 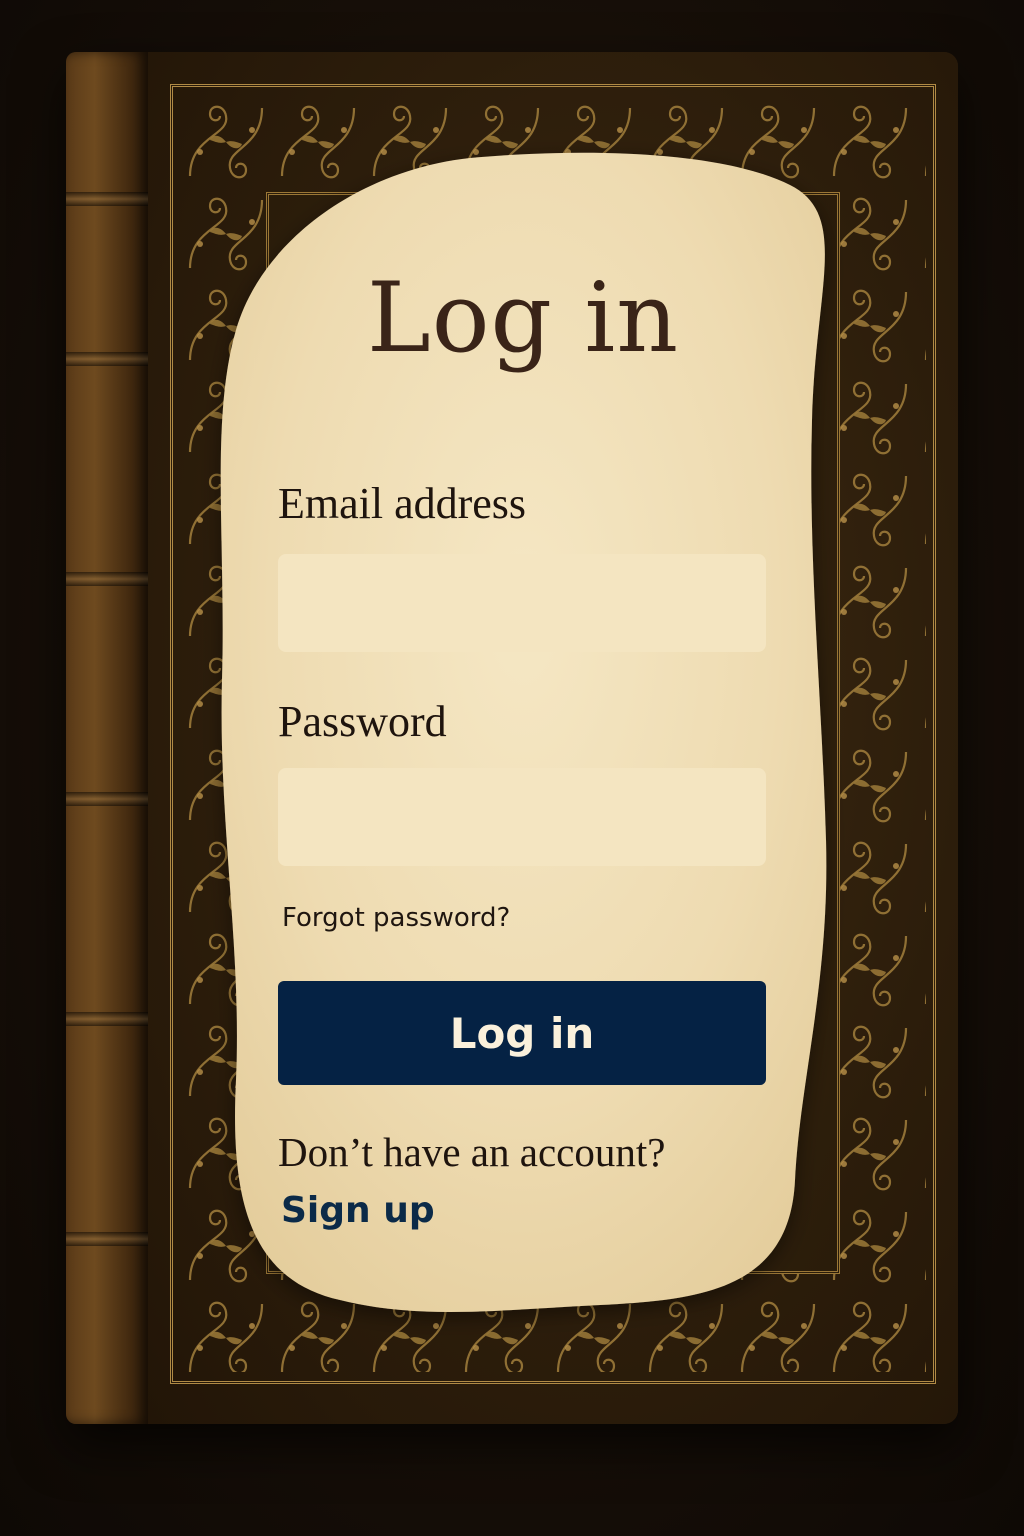 I want to click on password-field, so click(x=522, y=817).